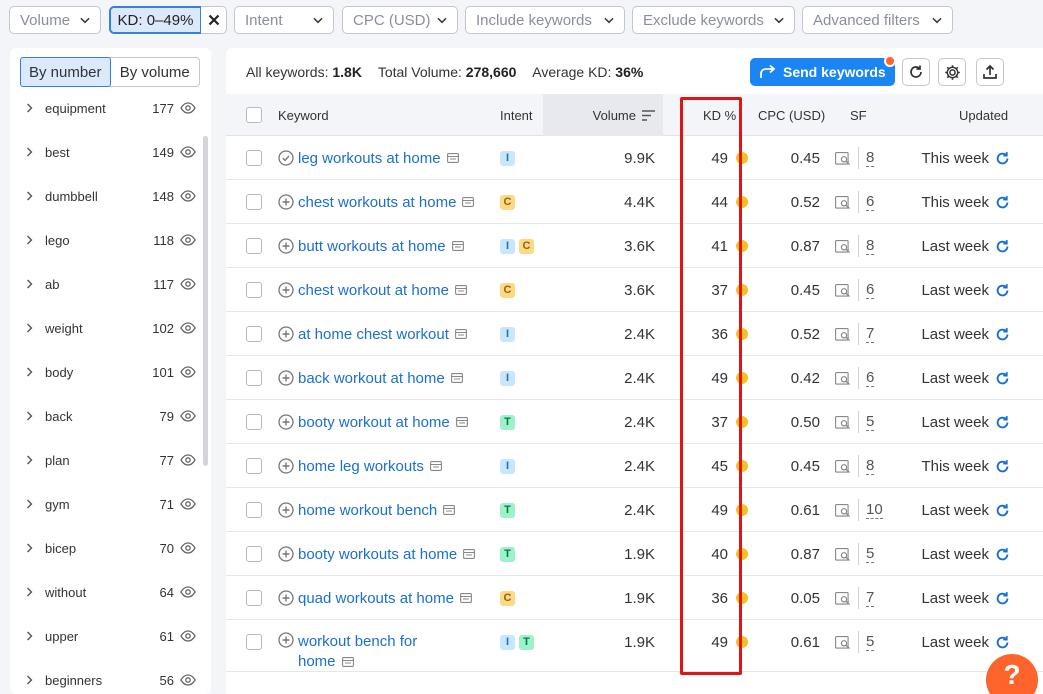  I want to click on kd-filter-clear-button, so click(214, 20).